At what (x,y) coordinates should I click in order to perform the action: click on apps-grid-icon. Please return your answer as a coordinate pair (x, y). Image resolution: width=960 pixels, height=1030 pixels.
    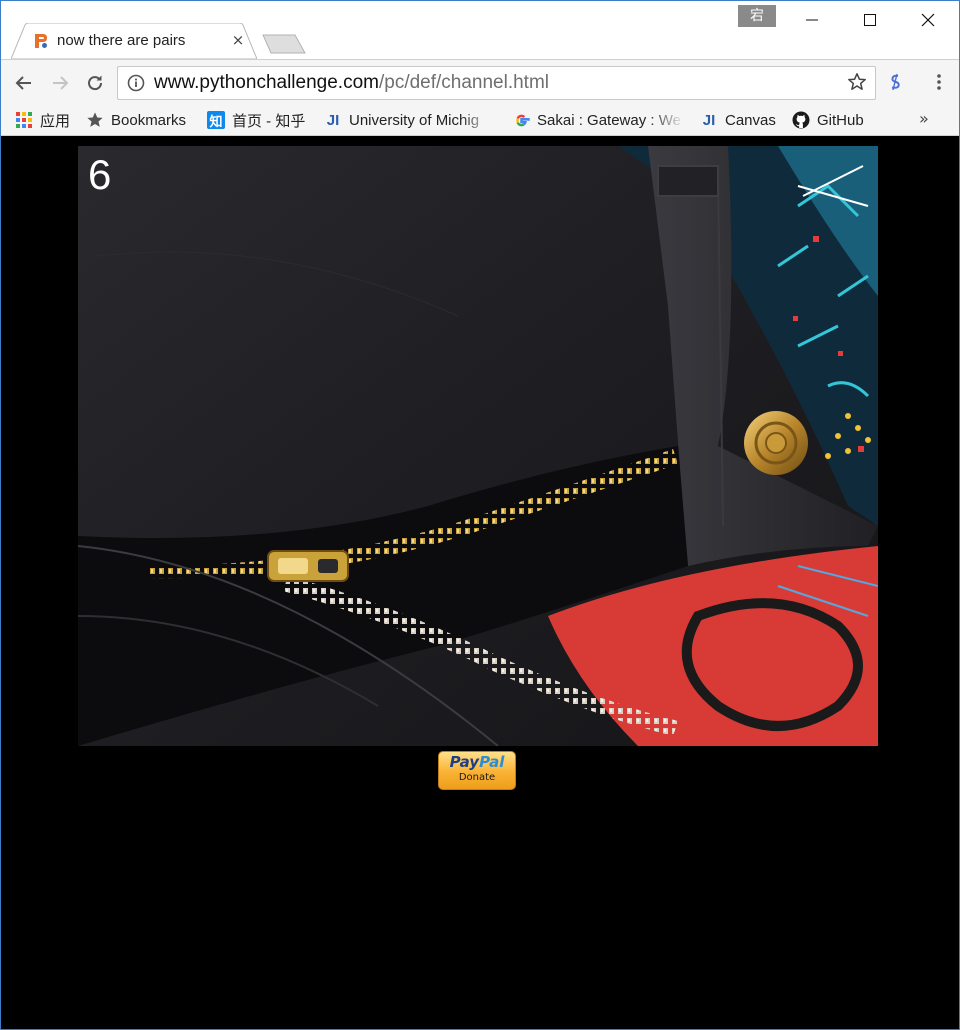
    Looking at the image, I should click on (24, 120).